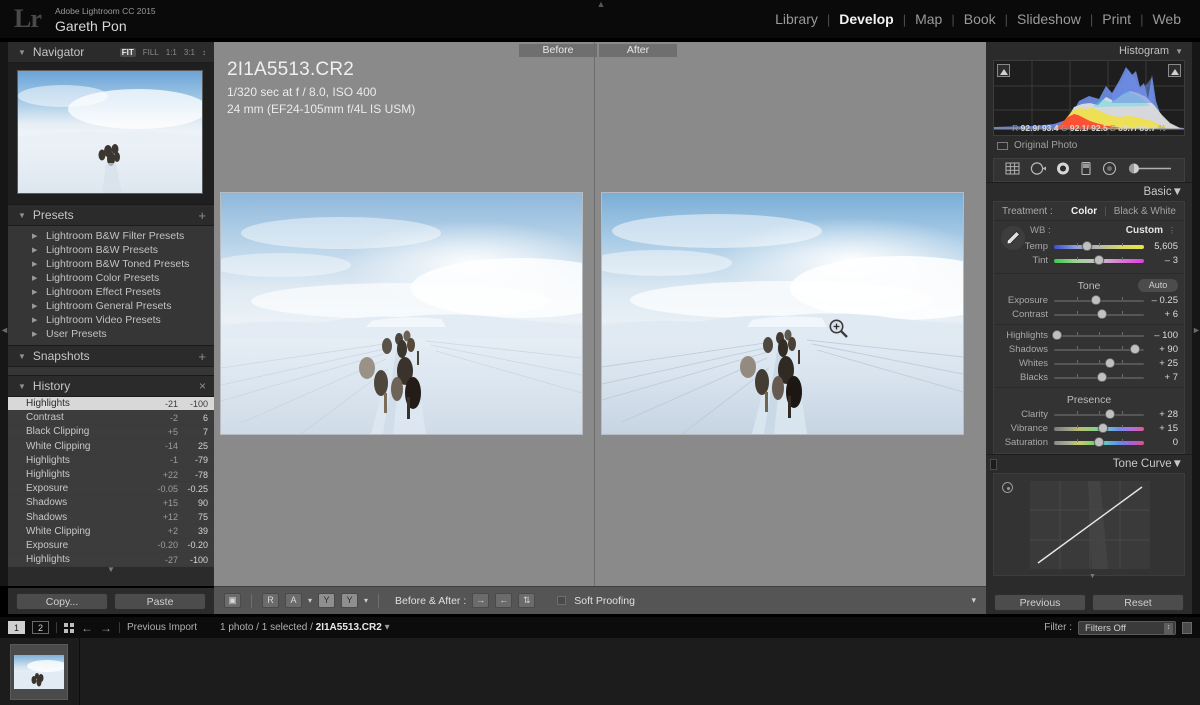 This screenshot has width=1200, height=705. Describe the element at coordinates (160, 601) in the screenshot. I see `paste-button: Paste` at that location.